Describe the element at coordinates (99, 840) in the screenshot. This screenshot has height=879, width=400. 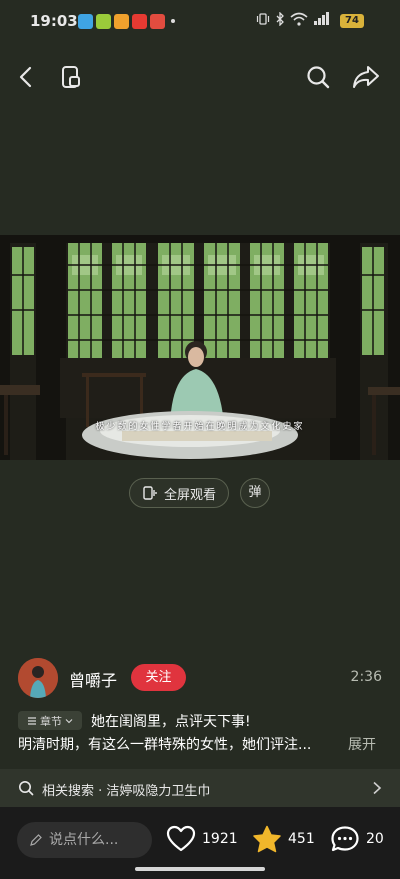
I see `comment-input` at that location.